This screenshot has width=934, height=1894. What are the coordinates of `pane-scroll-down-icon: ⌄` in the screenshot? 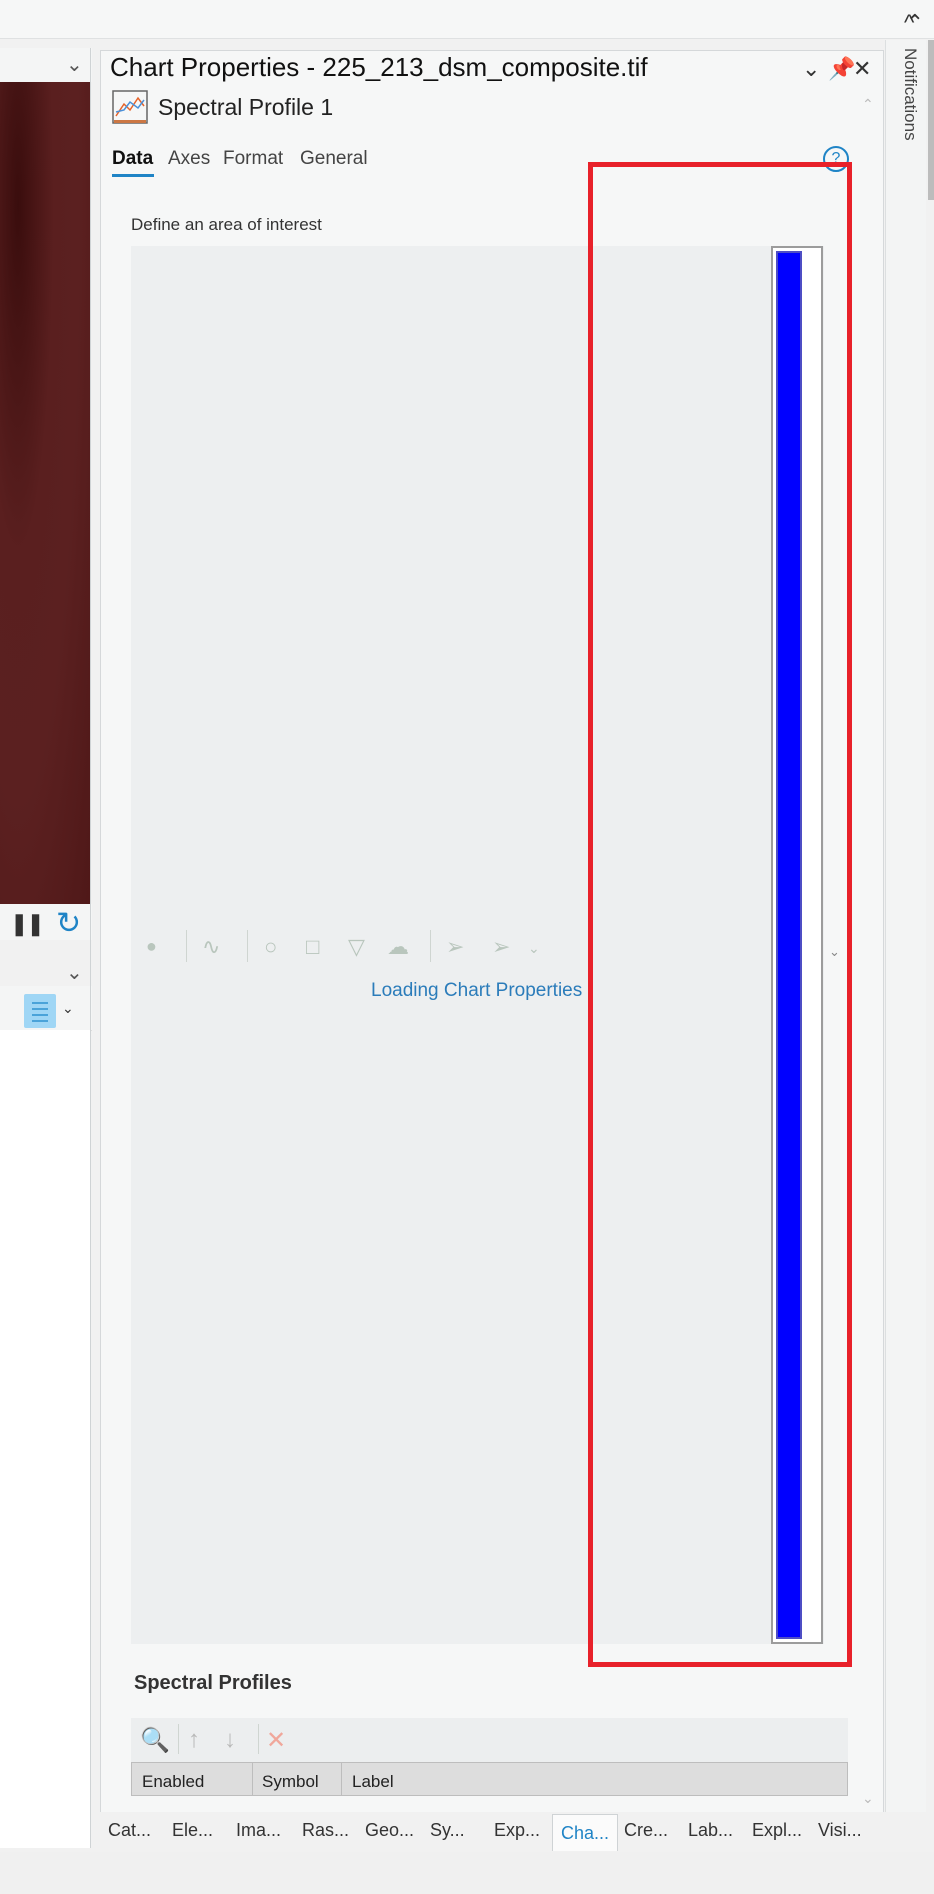 It's located at (868, 1798).